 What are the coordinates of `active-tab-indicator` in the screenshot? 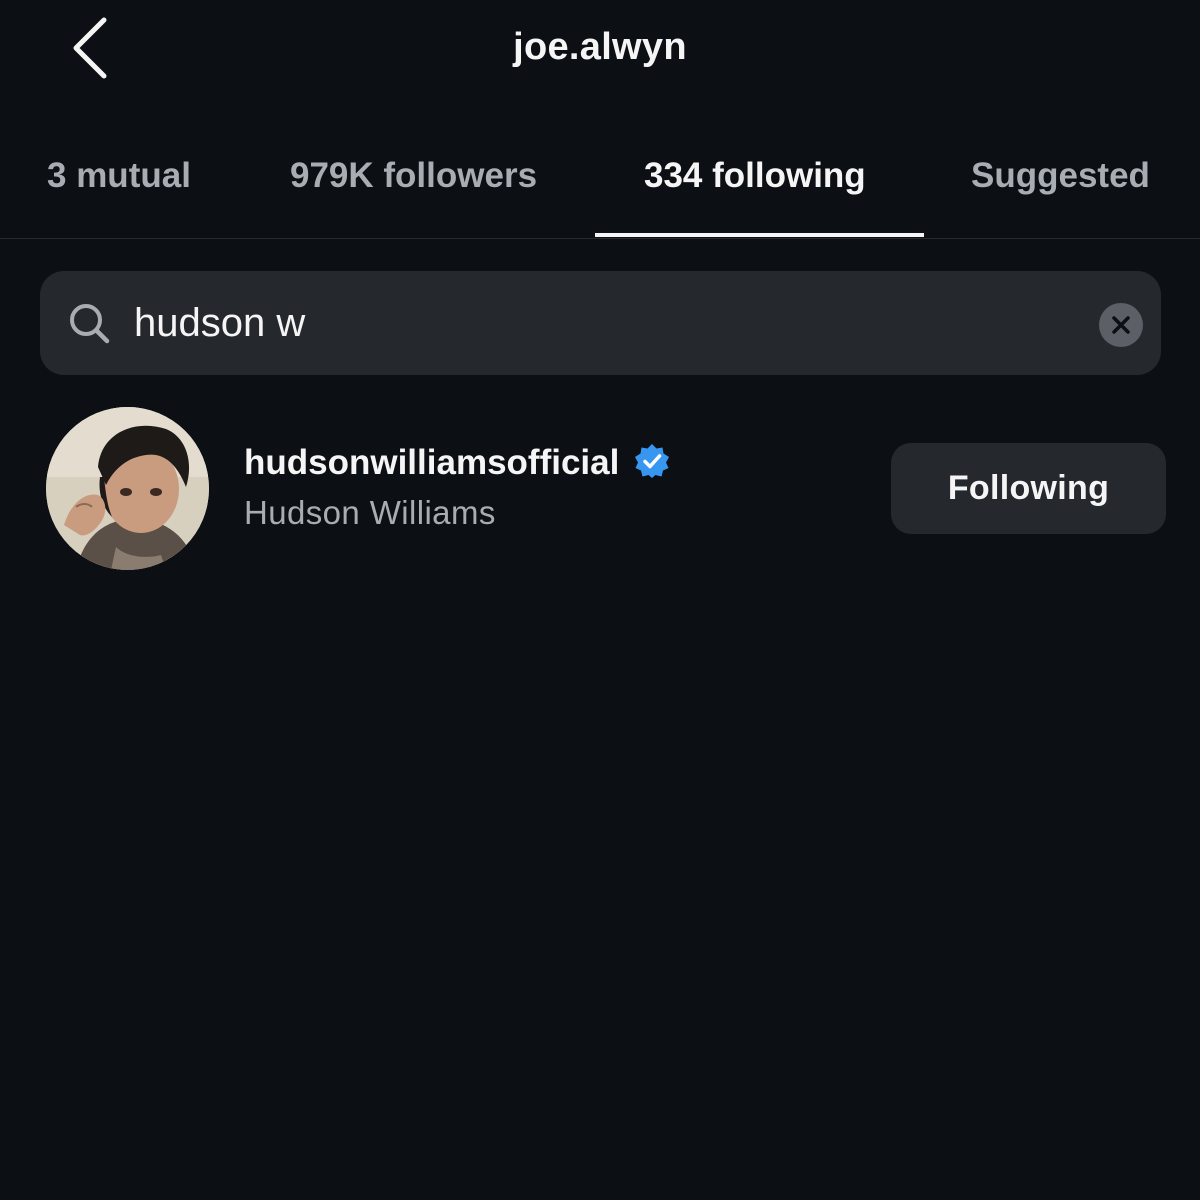 It's located at (759, 235).